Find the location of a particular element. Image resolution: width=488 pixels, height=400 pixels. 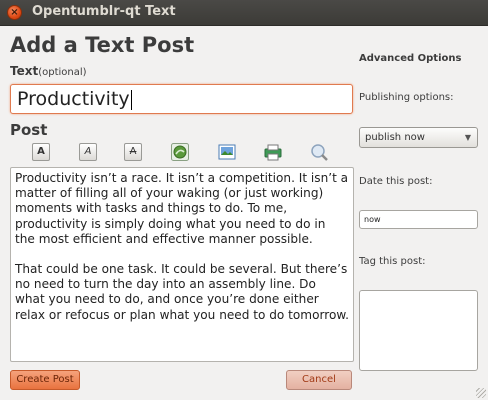

italic-icon: A is located at coordinates (88, 151).